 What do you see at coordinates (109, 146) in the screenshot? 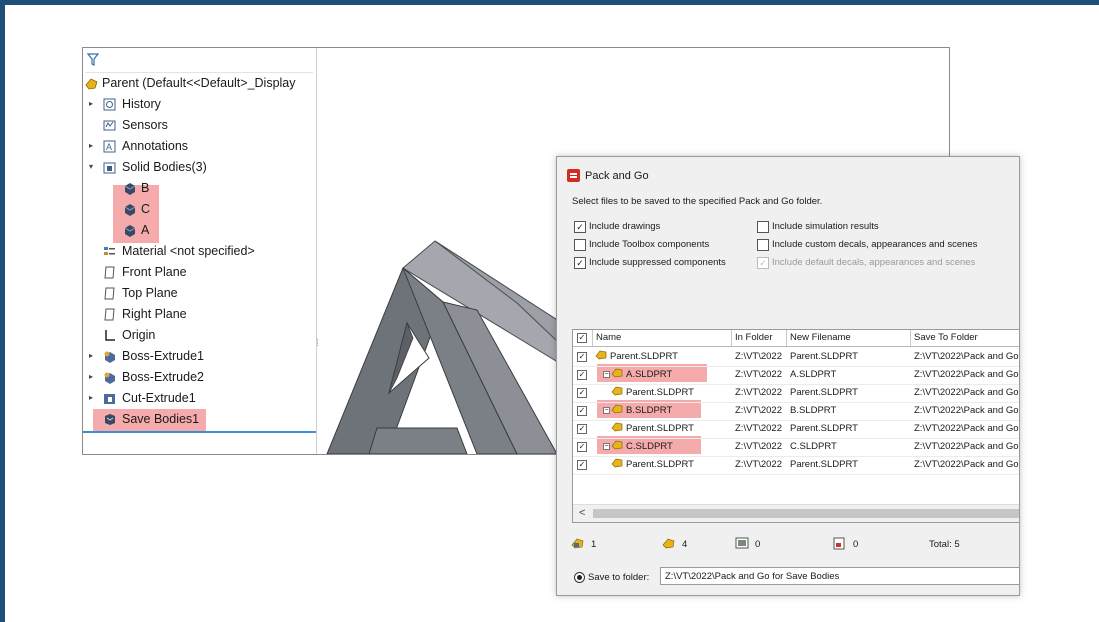
I see `annotations-icon: A` at bounding box center [109, 146].